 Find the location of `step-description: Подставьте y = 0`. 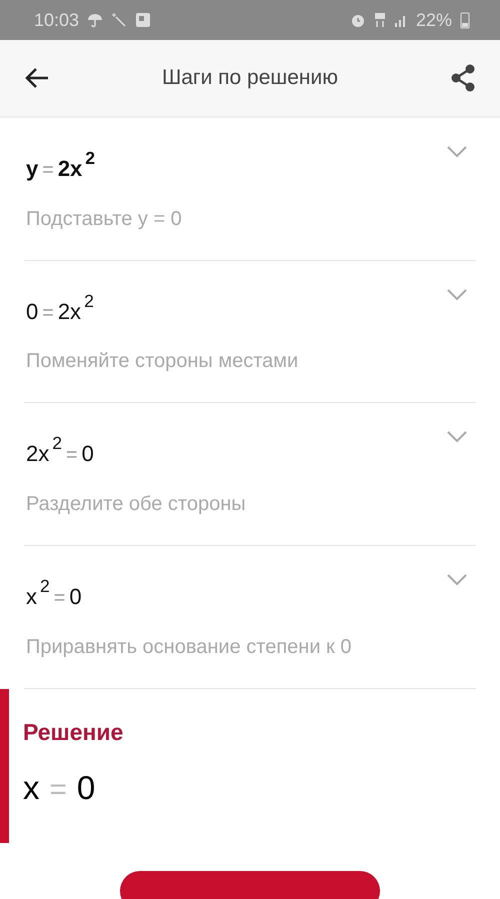

step-description: Подставьте y = 0 is located at coordinates (104, 219).